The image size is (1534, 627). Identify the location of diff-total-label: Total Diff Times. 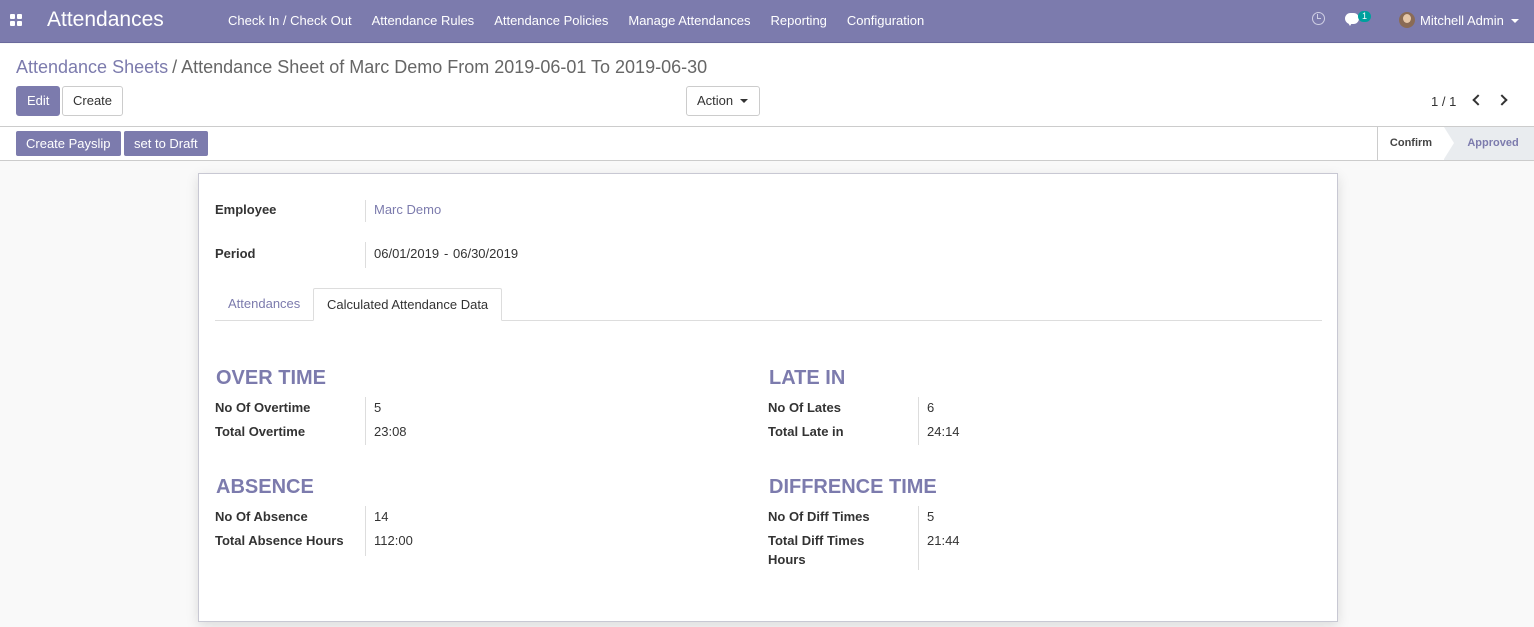
(816, 540).